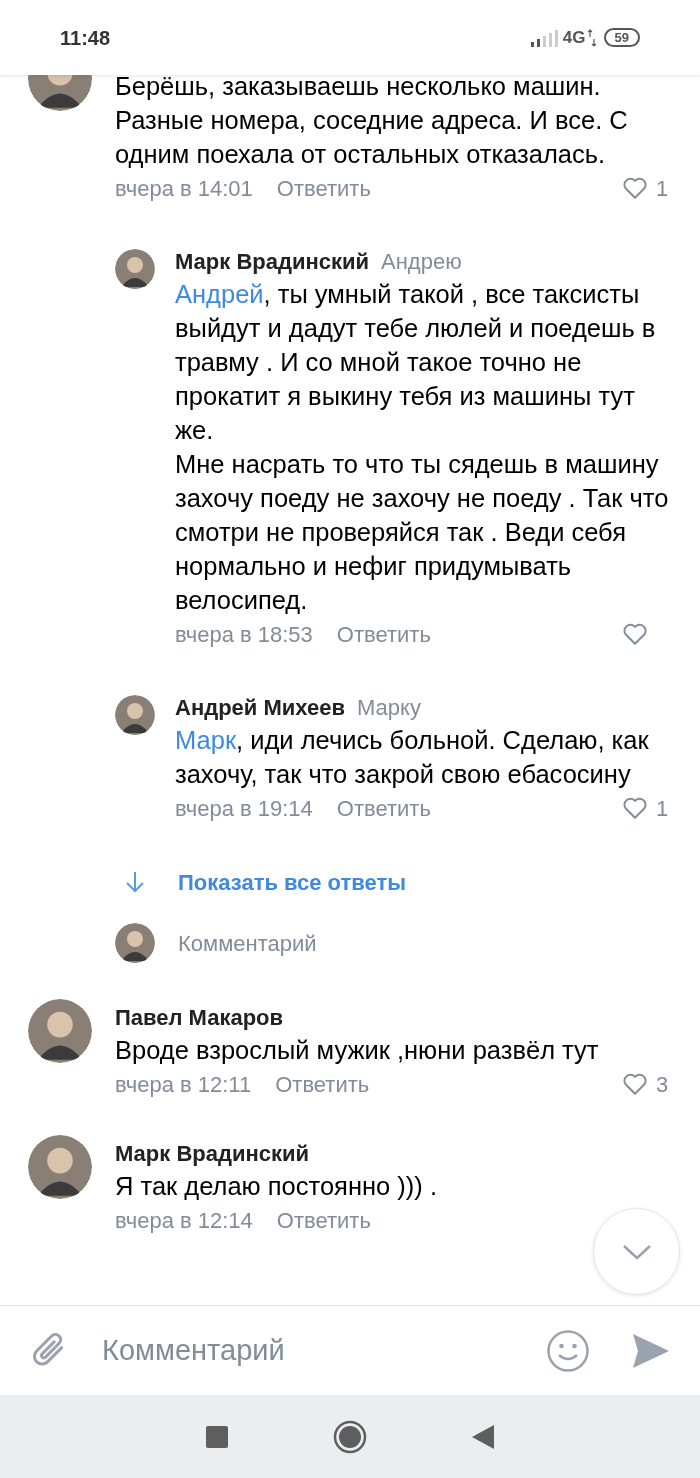  Describe the element at coordinates (324, 1350) in the screenshot. I see `comment-input: Комментарий` at that location.